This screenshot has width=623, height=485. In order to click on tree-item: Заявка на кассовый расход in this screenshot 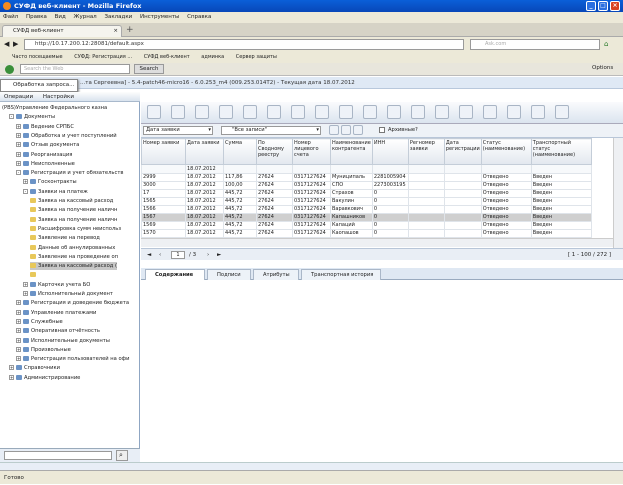, I will do `click(71, 201)`.